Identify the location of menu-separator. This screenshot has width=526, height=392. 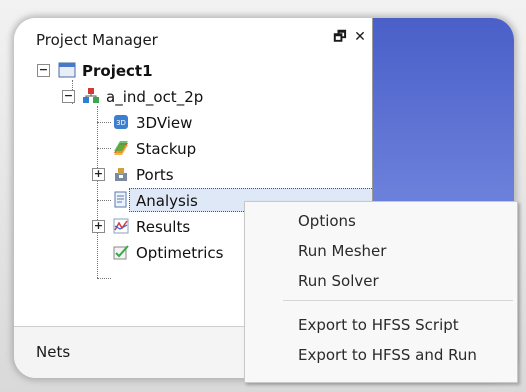
(398, 300).